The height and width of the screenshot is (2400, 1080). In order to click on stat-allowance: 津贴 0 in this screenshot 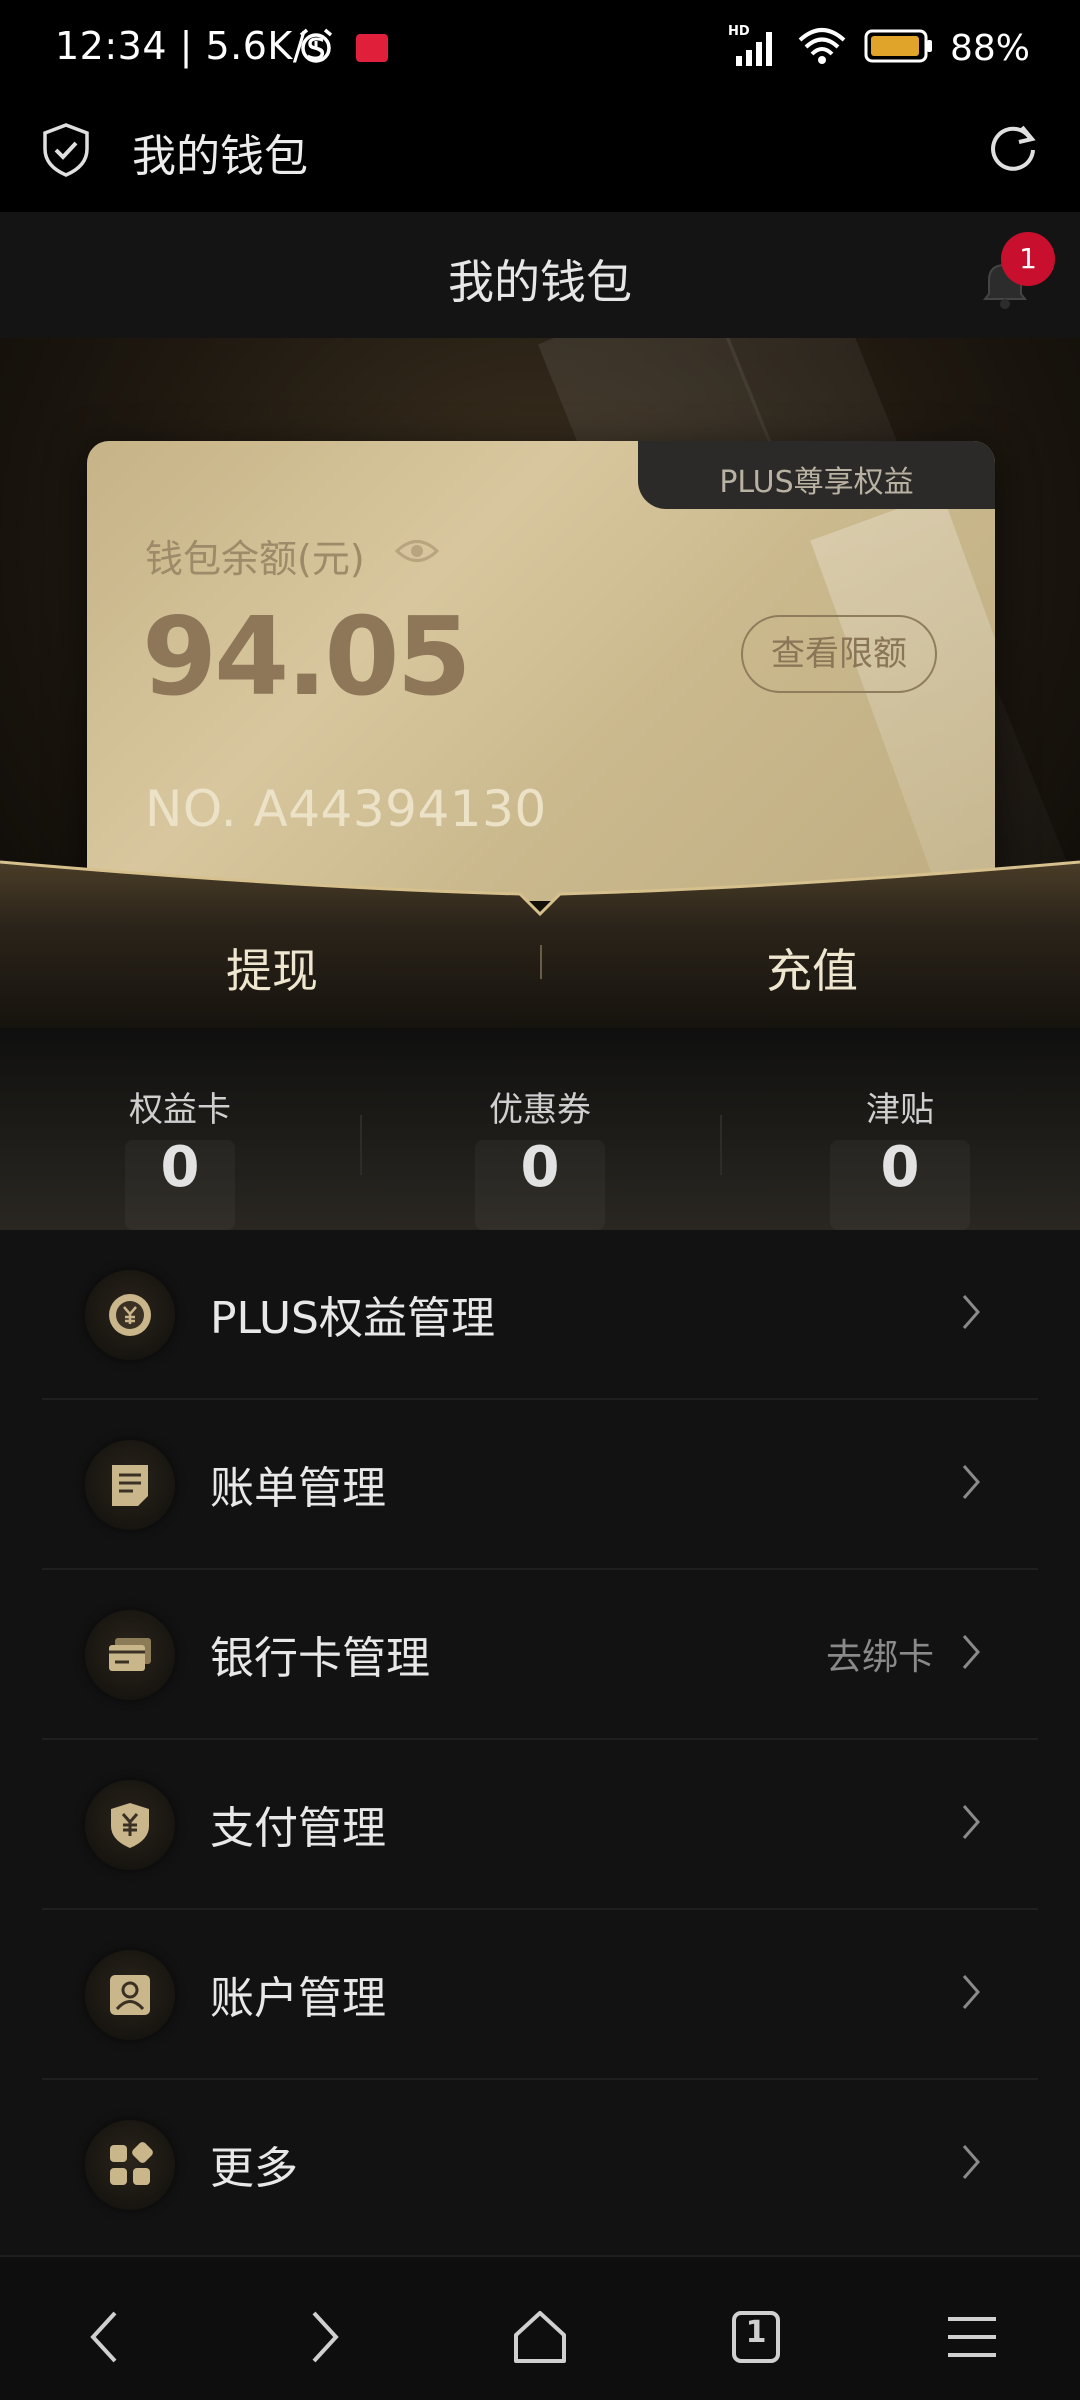, I will do `click(900, 1141)`.